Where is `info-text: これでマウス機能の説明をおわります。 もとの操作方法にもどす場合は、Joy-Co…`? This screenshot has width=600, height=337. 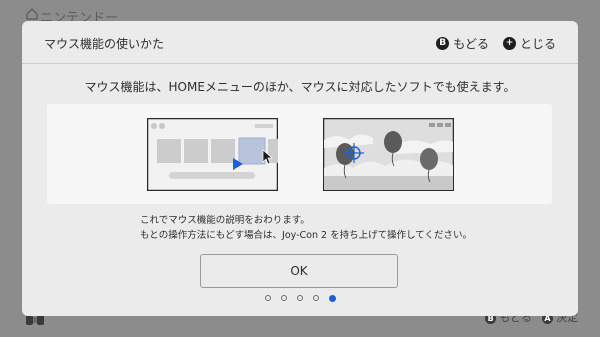
info-text: これでマウス機能の説明をおわります。 もとの操作方法にもどす場合は、Joy-Co… is located at coordinates (306, 228).